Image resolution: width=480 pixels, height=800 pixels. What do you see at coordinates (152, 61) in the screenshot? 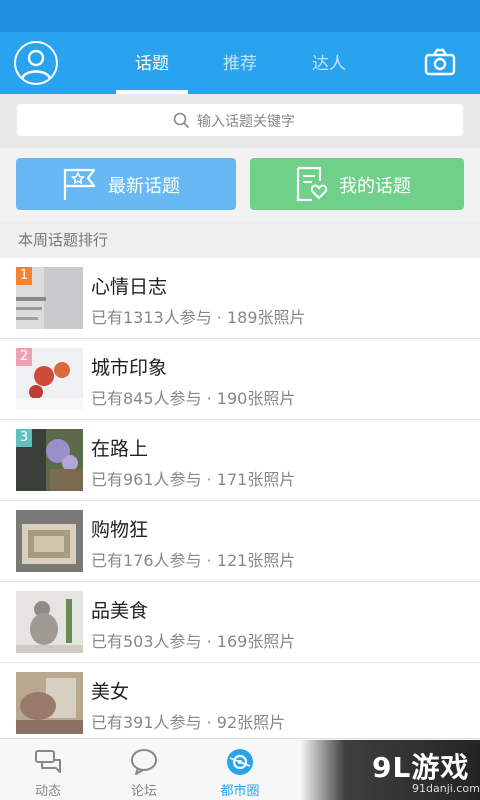
I see `tab-topics: 话题` at bounding box center [152, 61].